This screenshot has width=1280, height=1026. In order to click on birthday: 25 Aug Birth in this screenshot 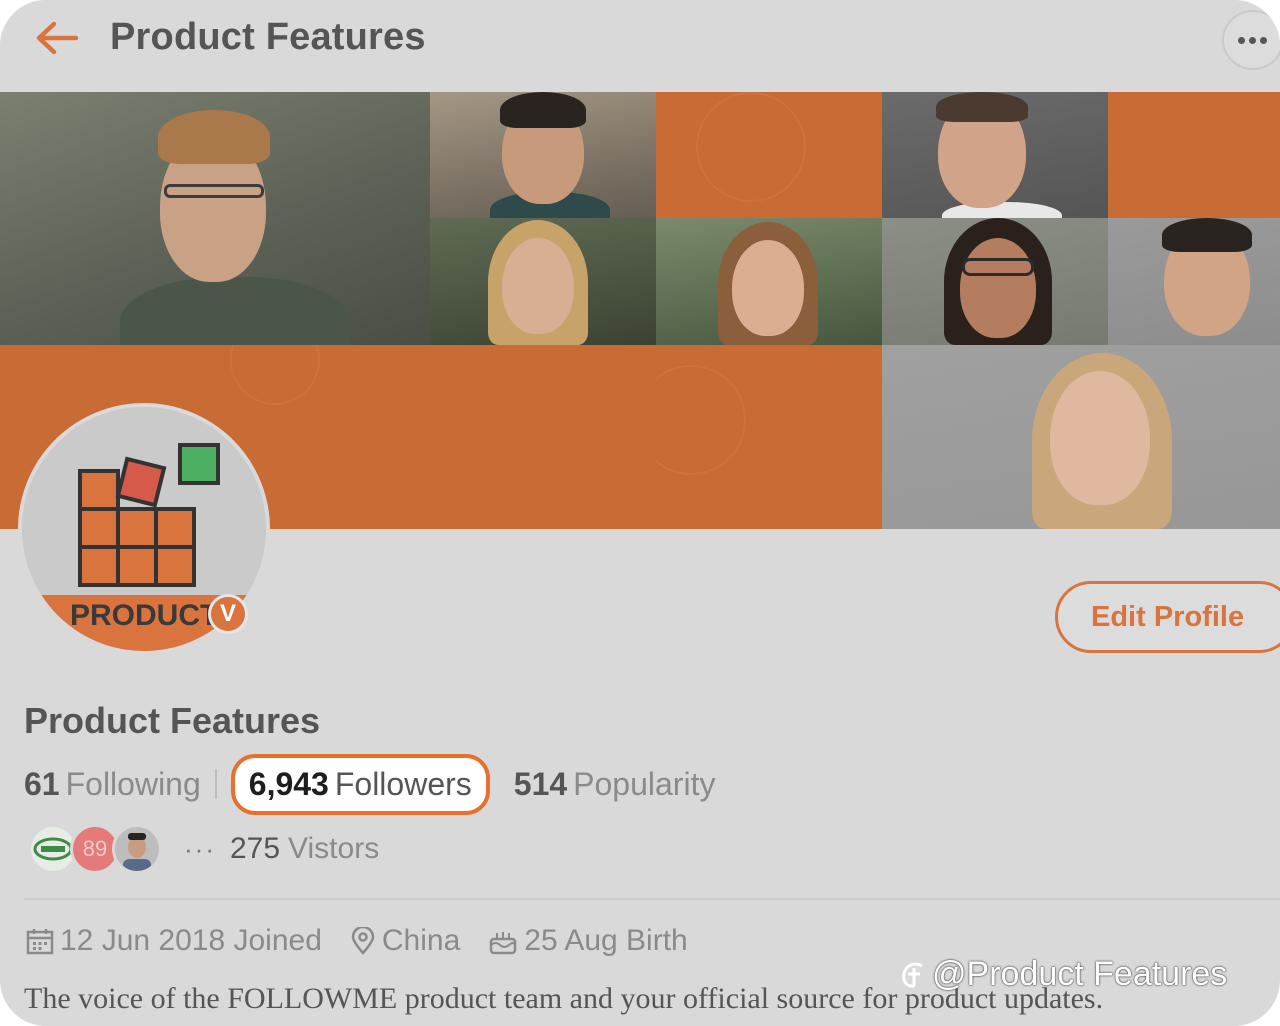, I will do `click(588, 941)`.